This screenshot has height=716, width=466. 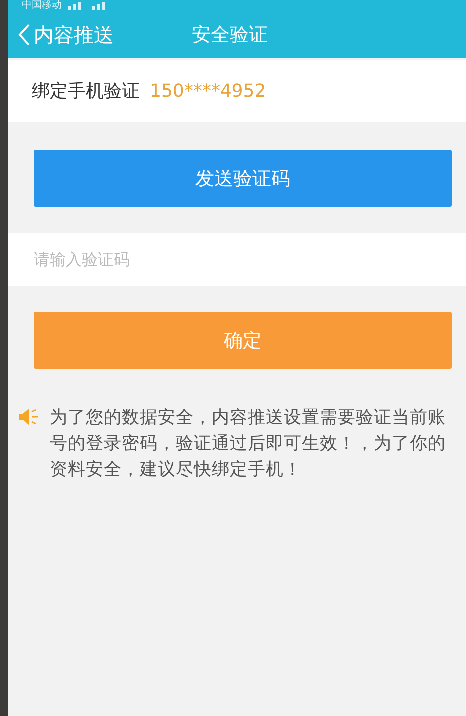 What do you see at coordinates (29, 417) in the screenshot?
I see `speaker-icon` at bounding box center [29, 417].